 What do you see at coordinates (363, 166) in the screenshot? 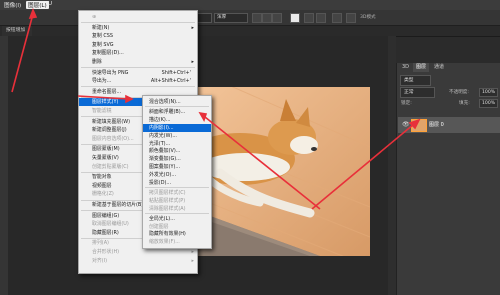
I see `arrow-to-layer-thumbnail` at bounding box center [363, 166].